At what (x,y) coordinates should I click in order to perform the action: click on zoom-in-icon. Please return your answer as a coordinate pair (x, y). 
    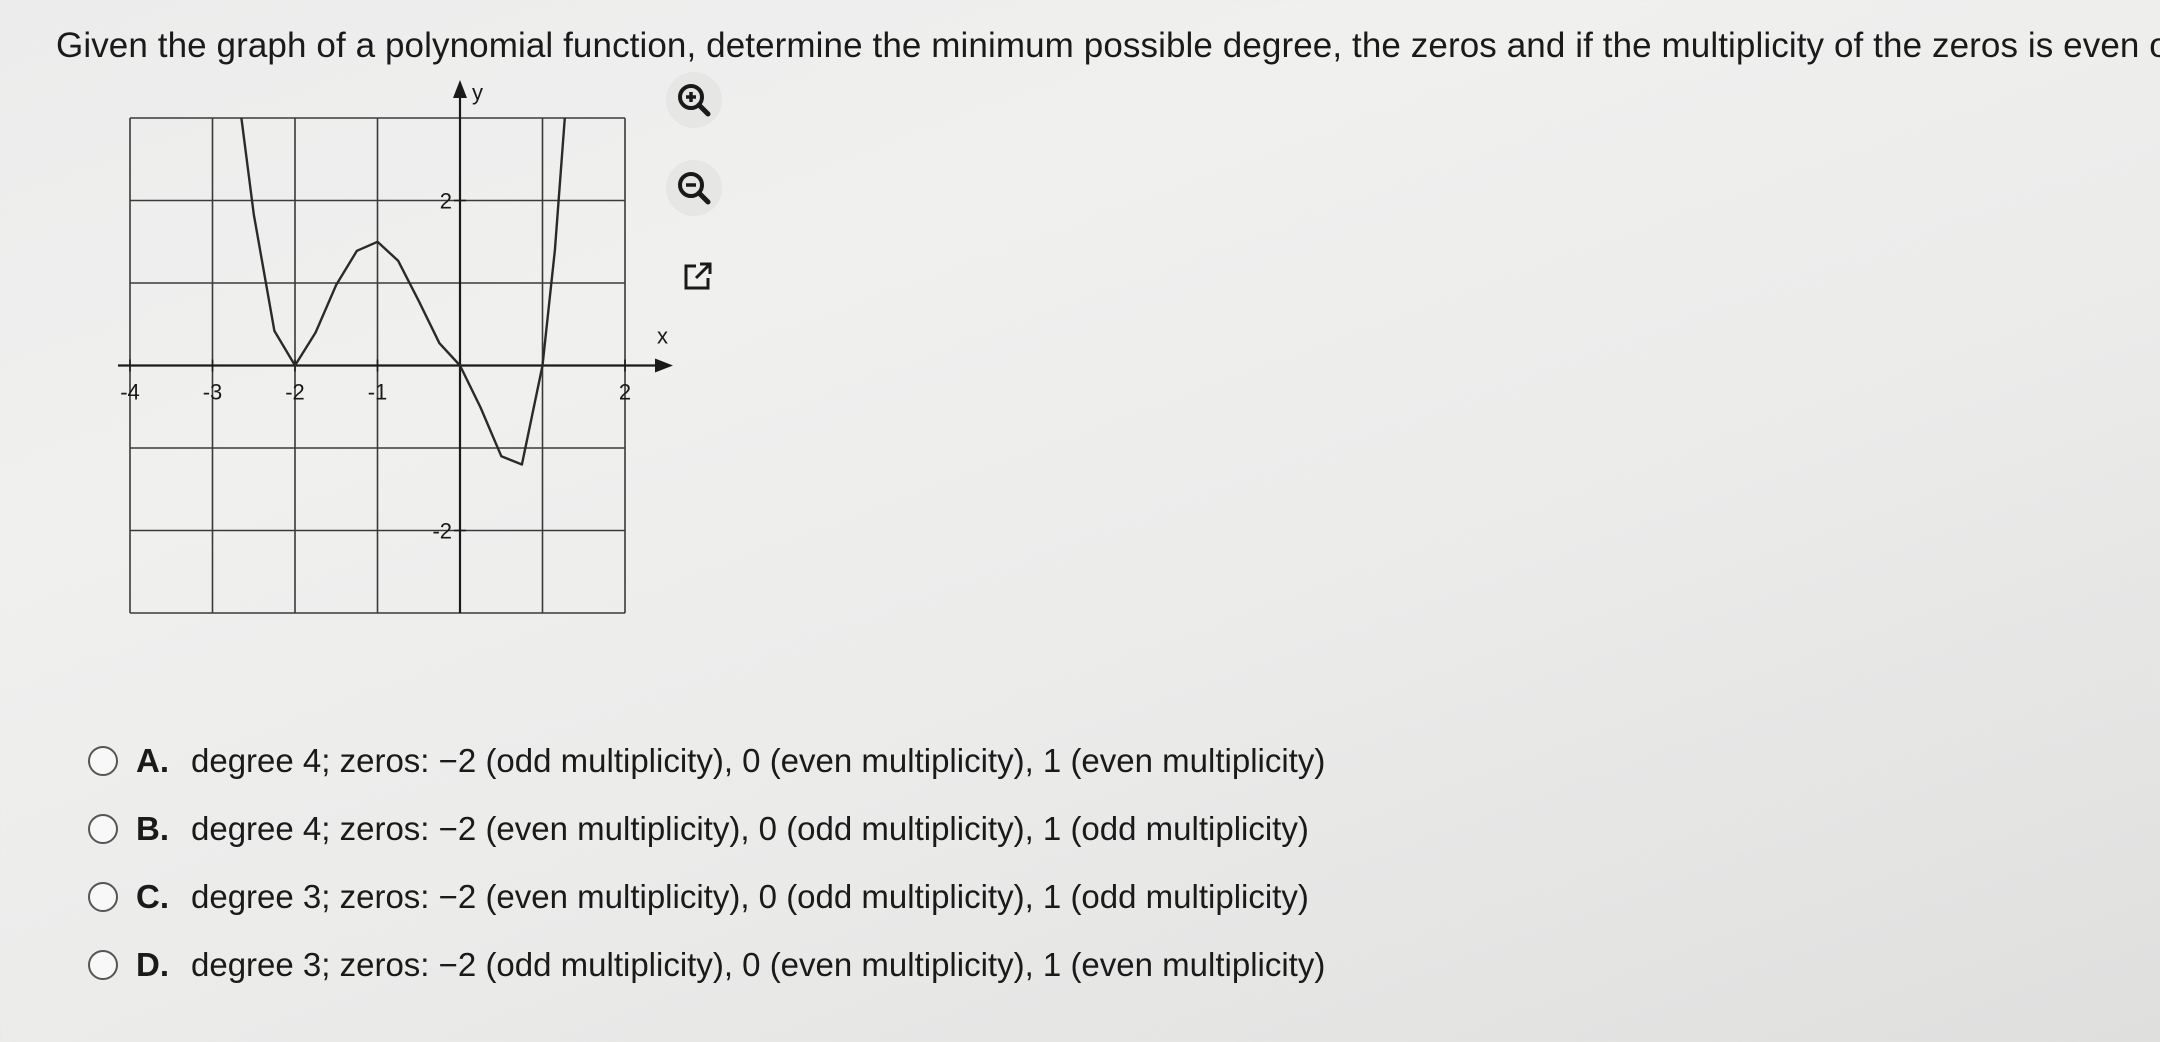
    Looking at the image, I should click on (694, 100).